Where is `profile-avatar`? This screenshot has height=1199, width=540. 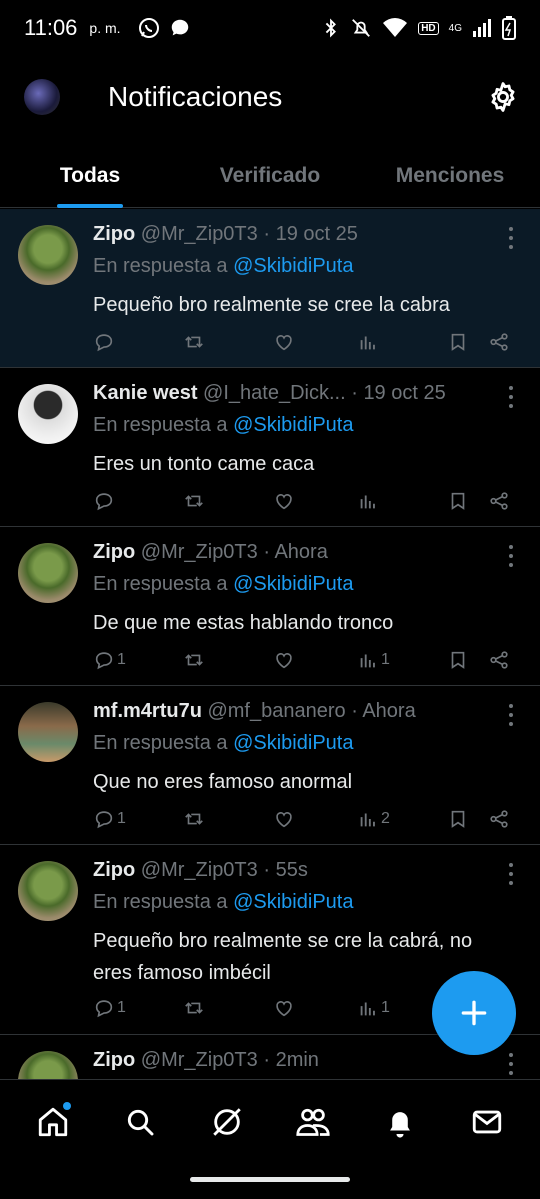 profile-avatar is located at coordinates (42, 97).